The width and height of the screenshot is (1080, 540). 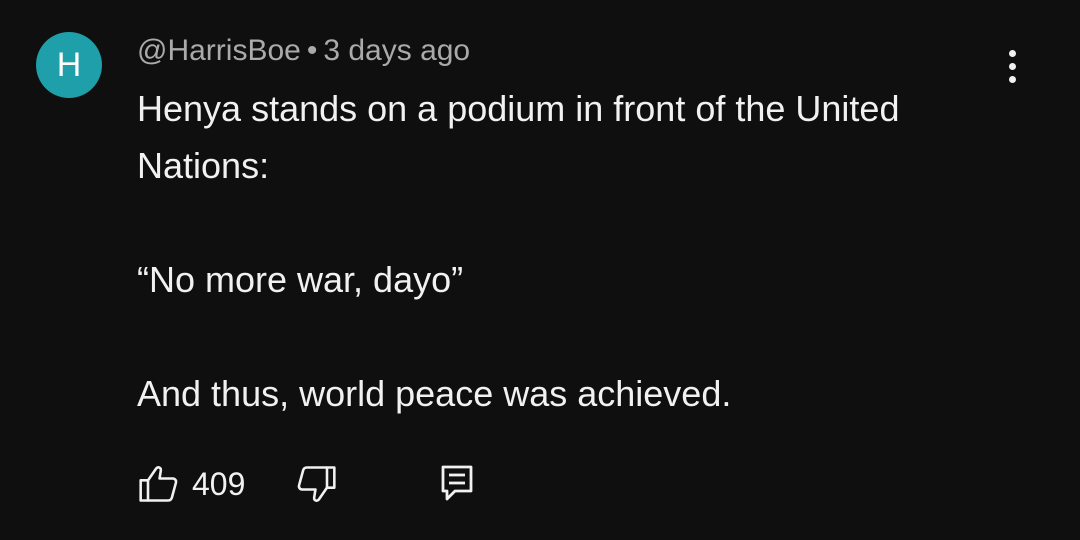 I want to click on reply-comment-icon, so click(x=457, y=483).